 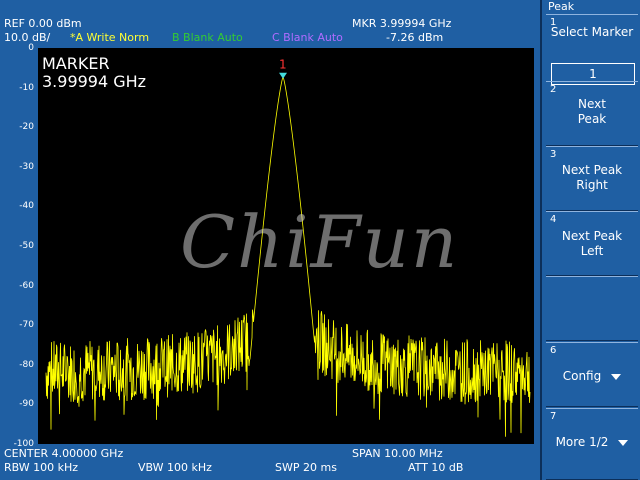 I want to click on softkey-label: Select Marker, so click(x=592, y=32).